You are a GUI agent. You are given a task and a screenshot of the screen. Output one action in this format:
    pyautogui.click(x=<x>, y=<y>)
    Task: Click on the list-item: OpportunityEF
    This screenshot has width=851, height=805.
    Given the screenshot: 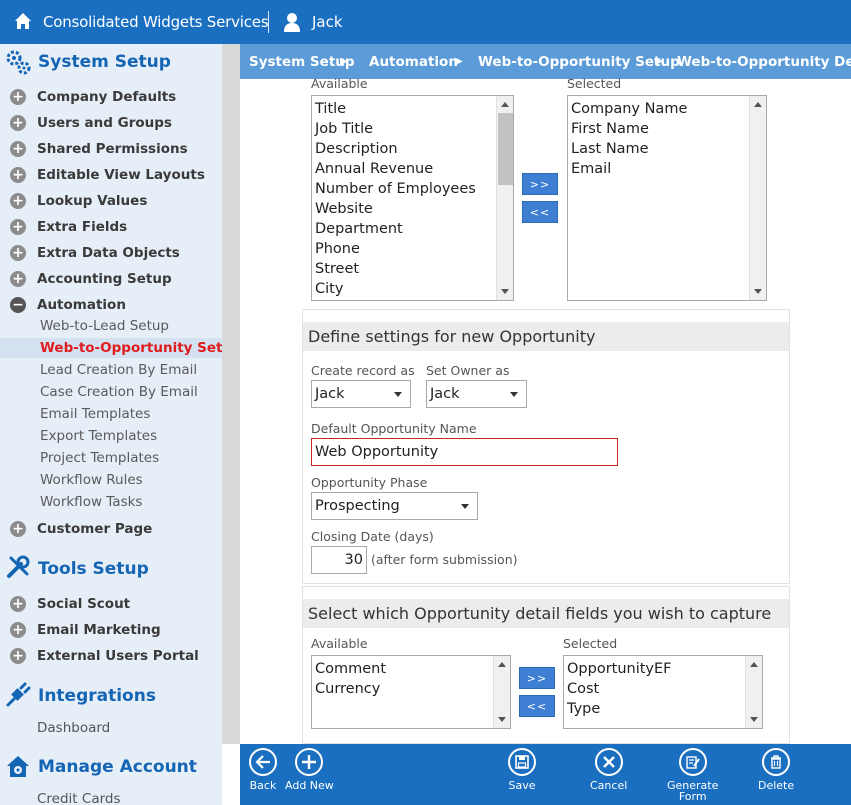 What is the action you would take?
    pyautogui.click(x=663, y=669)
    